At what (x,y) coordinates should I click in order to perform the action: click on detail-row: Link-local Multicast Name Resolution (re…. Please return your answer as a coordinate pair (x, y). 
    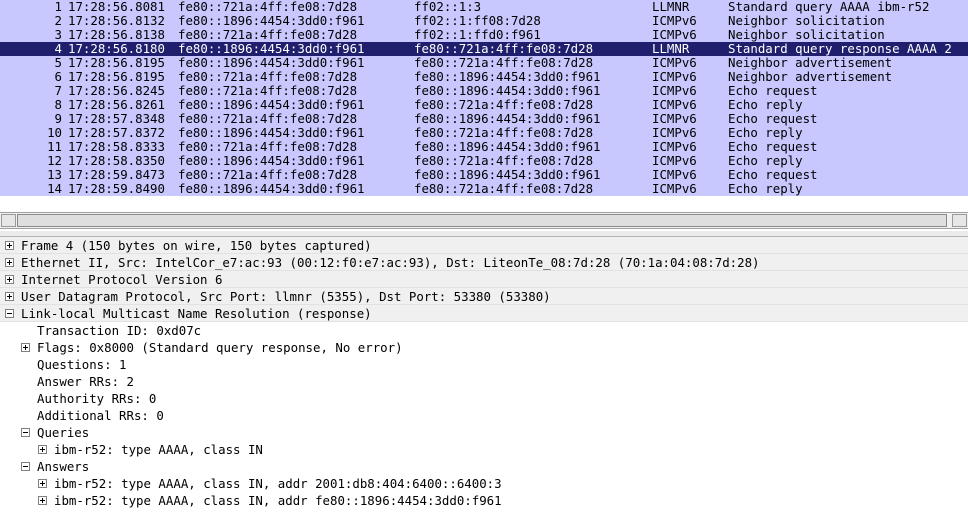
    Looking at the image, I should click on (484, 313).